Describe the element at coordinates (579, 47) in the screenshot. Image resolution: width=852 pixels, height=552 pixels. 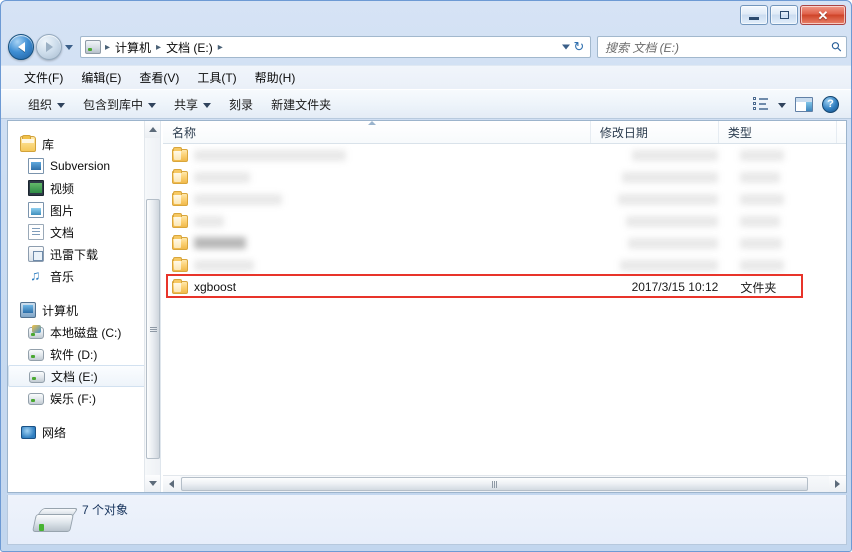
I see `refresh-button: ↻` at that location.